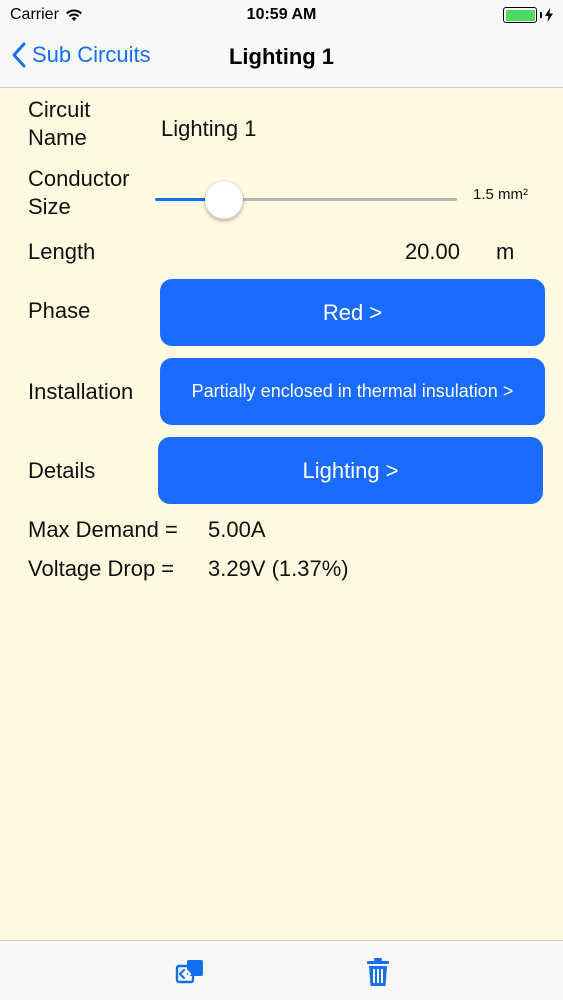  Describe the element at coordinates (400, 252) in the screenshot. I see `length-field: 20.00` at that location.